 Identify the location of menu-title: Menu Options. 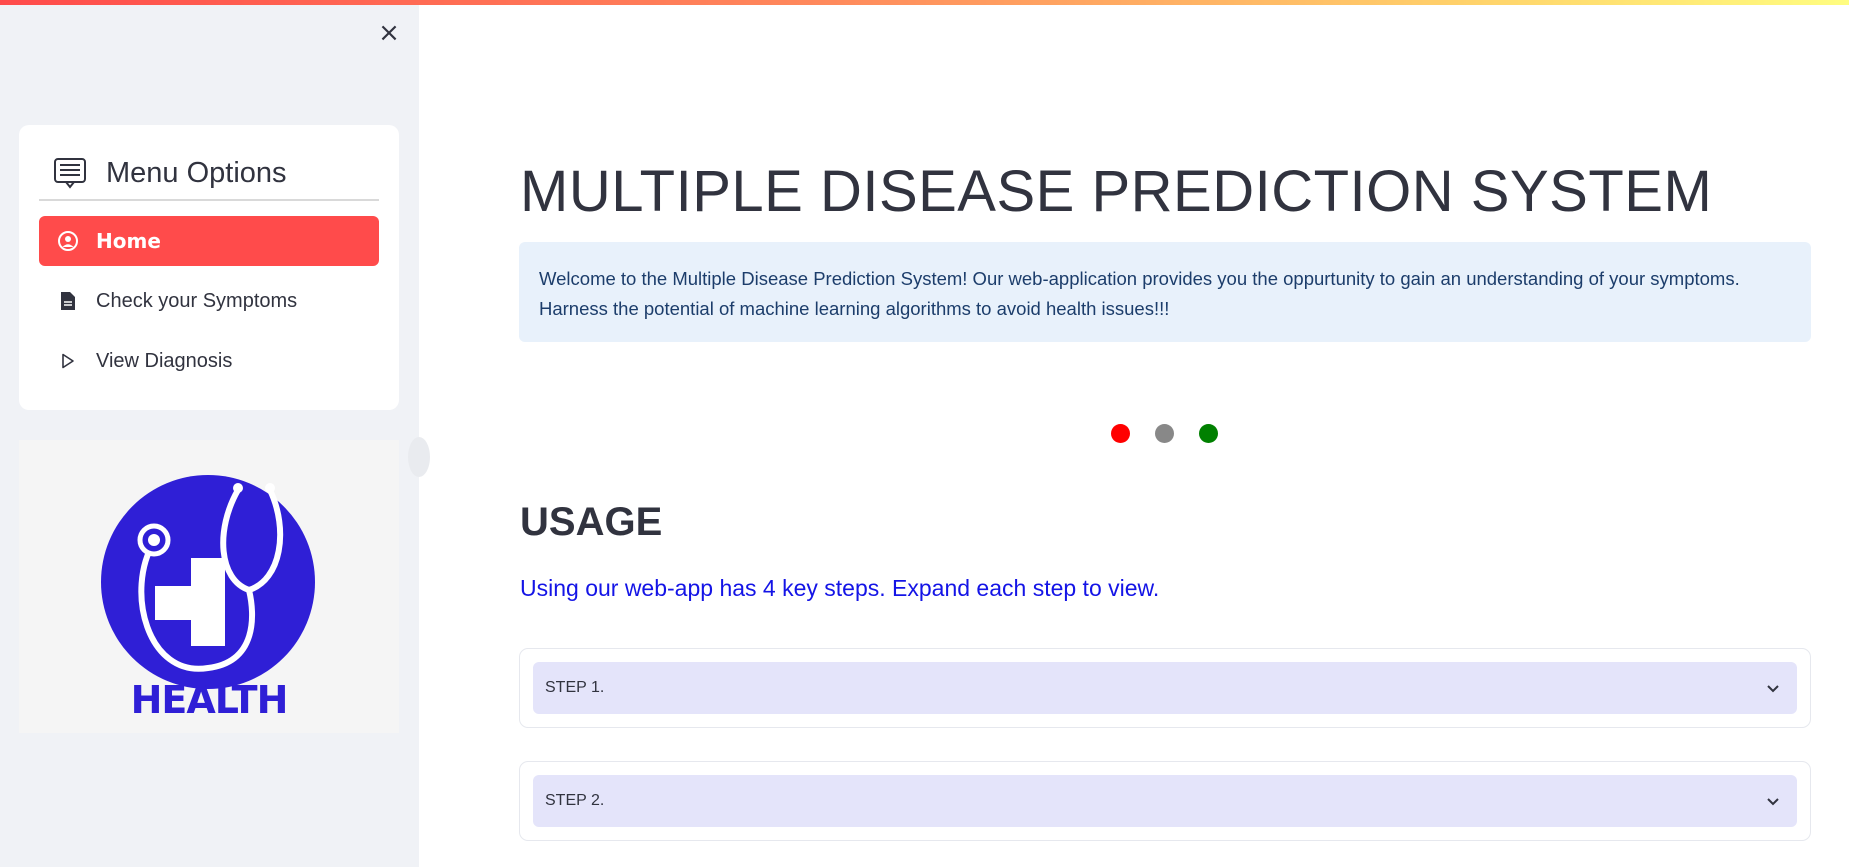
(196, 172).